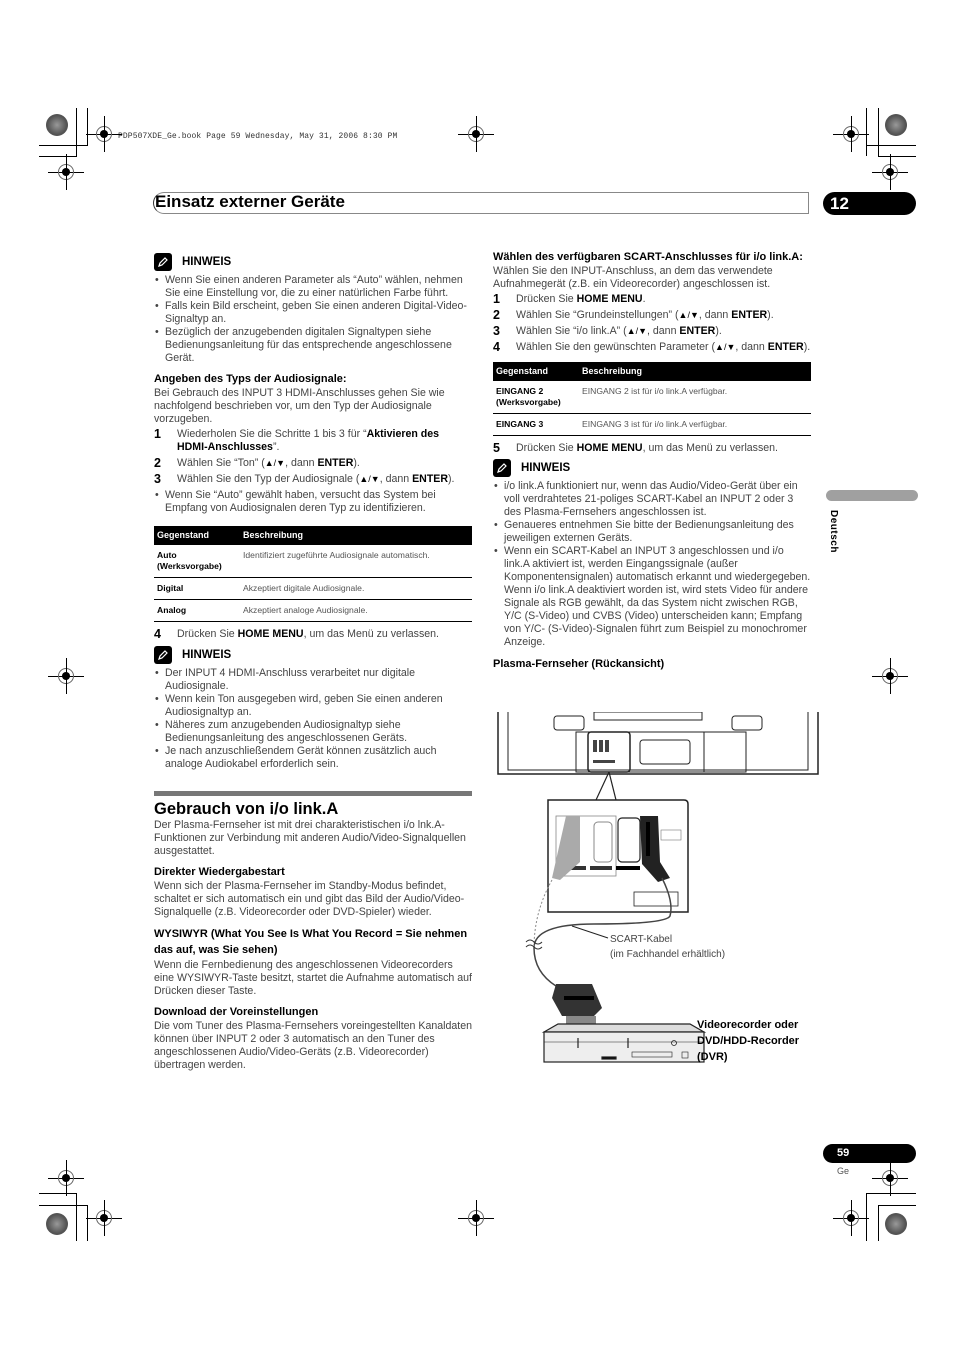 The width and height of the screenshot is (954, 1351). I want to click on step: 2 Wählen Sie “Ton” (▲/▼, dann ENTER)., so click(313, 463).